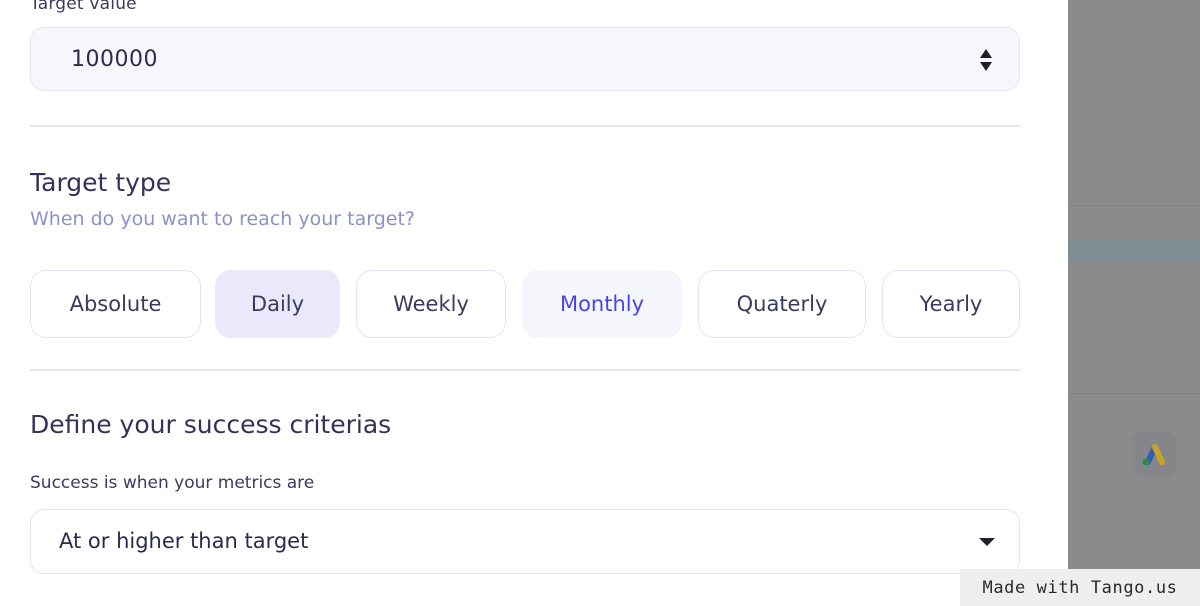 The image size is (1200, 606). I want to click on option-monthly: Monthly, so click(602, 304).